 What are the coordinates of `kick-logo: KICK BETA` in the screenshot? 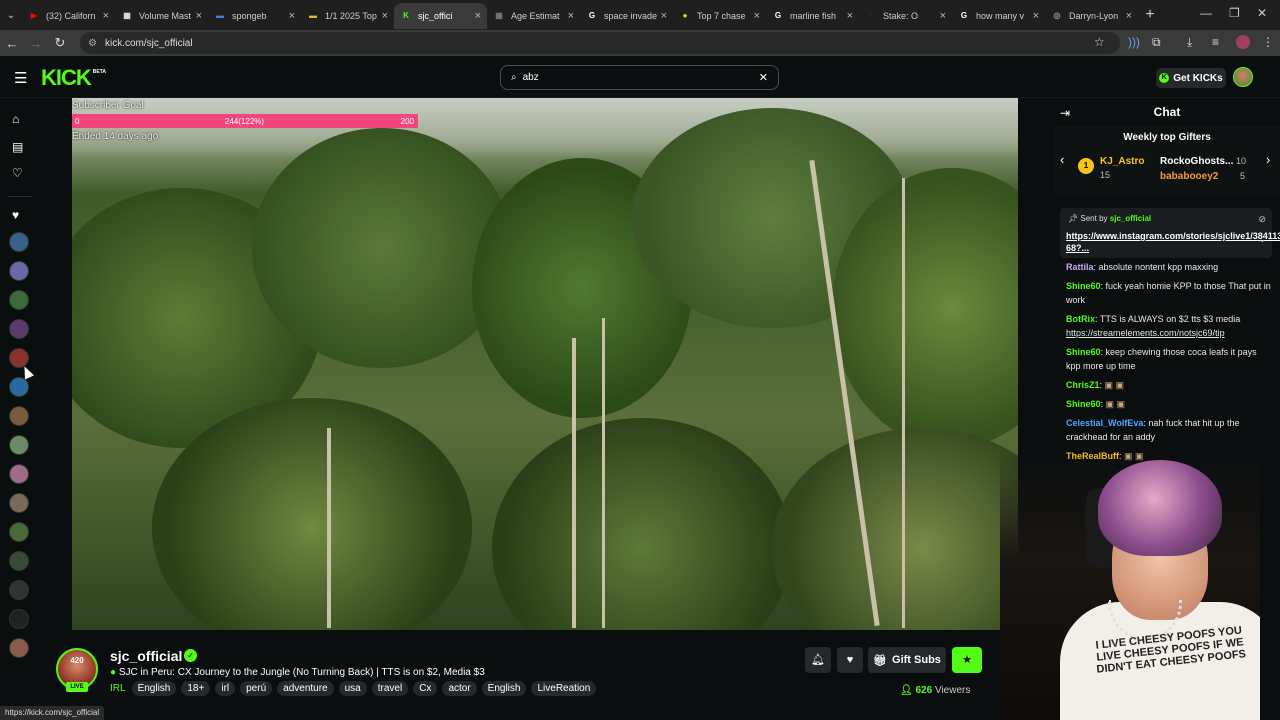 It's located at (73, 78).